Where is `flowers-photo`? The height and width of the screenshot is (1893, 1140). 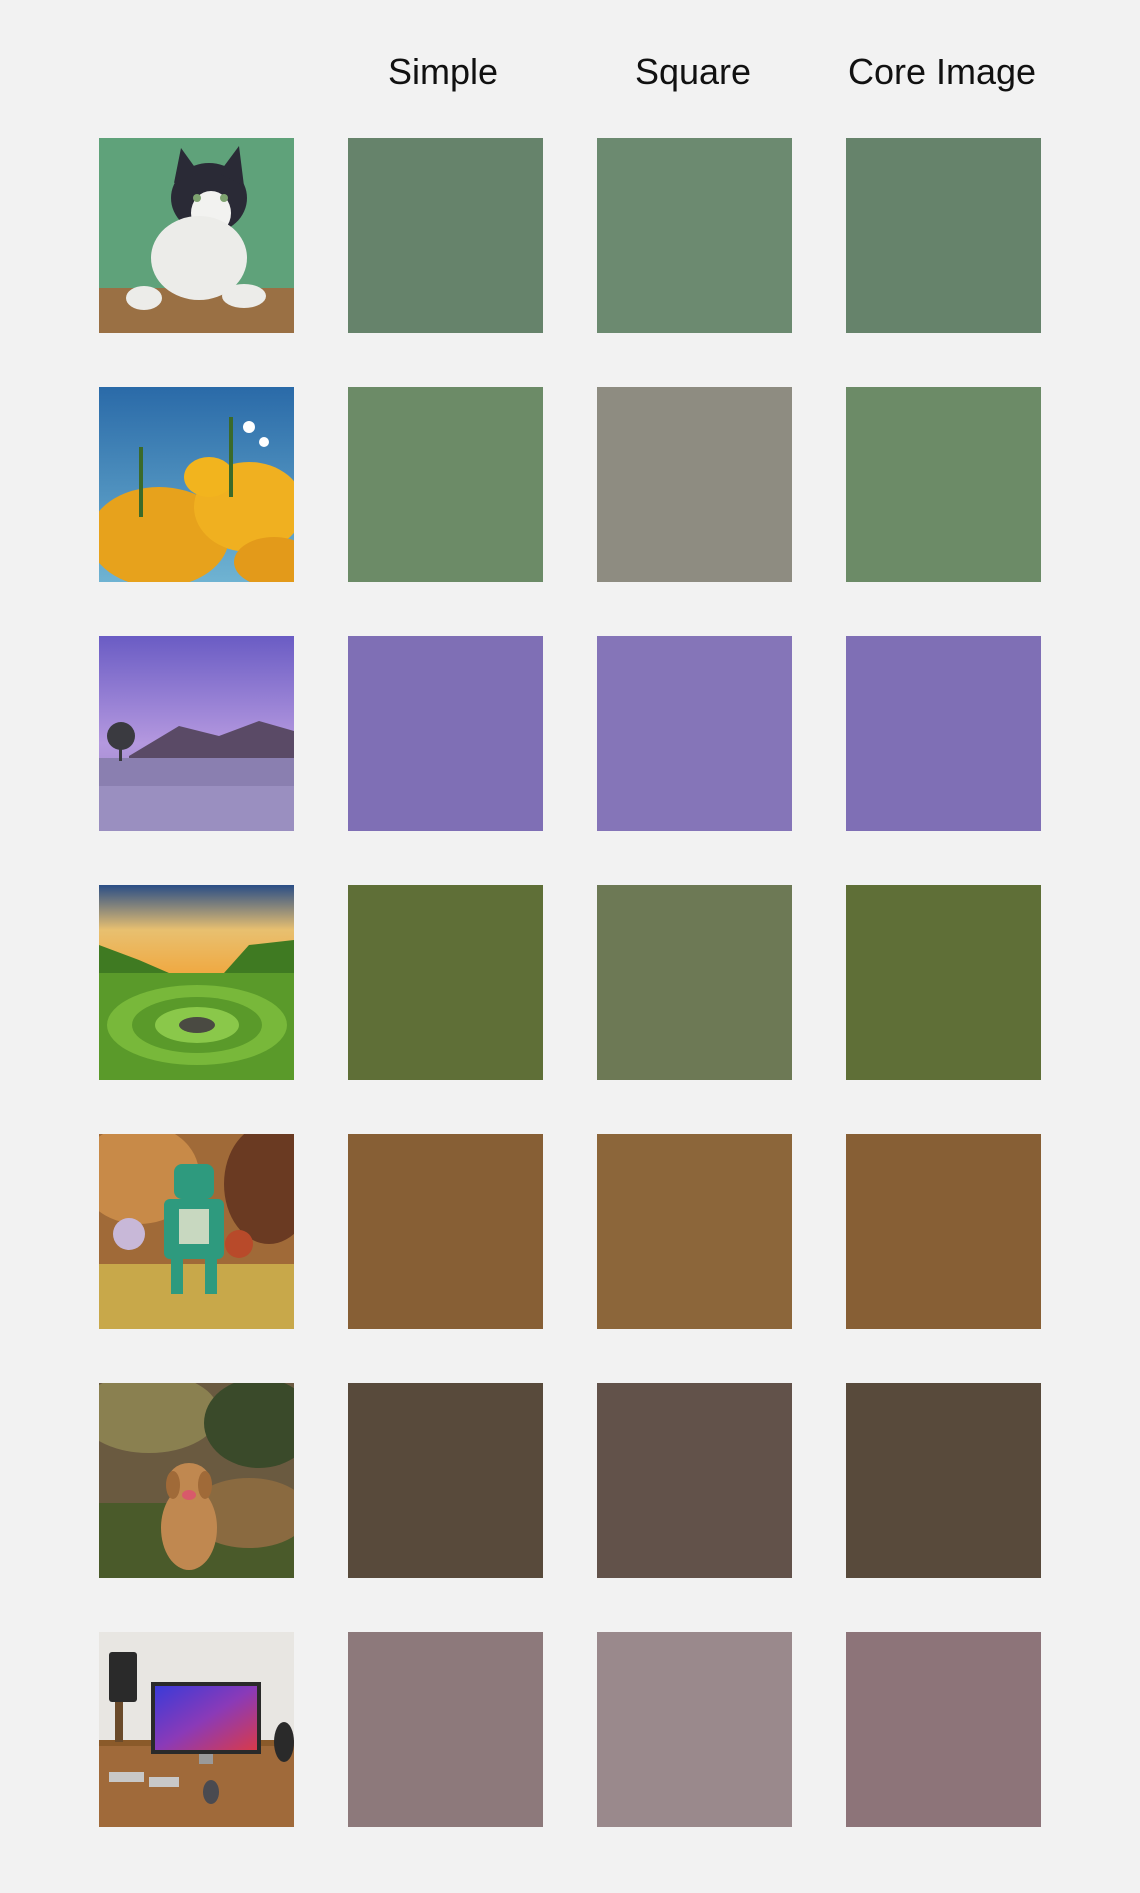
flowers-photo is located at coordinates (196, 484).